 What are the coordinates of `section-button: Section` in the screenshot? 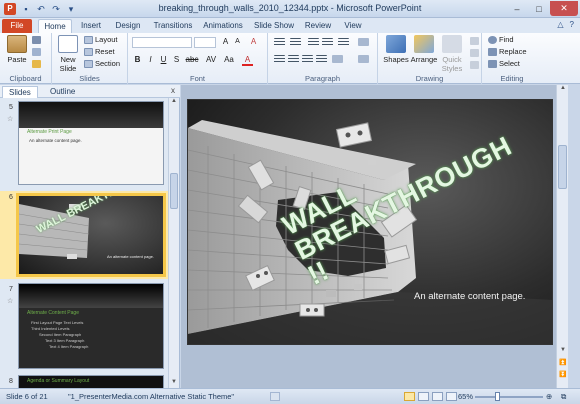 It's located at (102, 63).